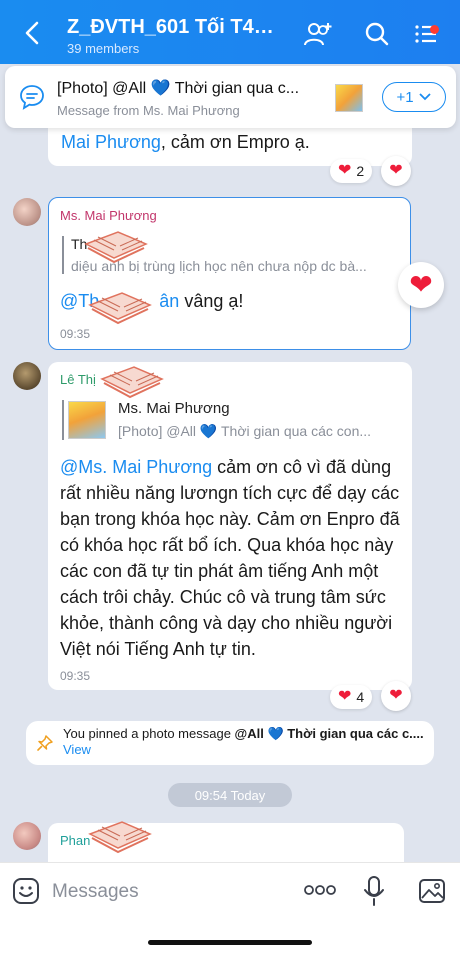 Image resolution: width=460 pixels, height=955 pixels. What do you see at coordinates (95, 892) in the screenshot?
I see `message-input: Messages` at bounding box center [95, 892].